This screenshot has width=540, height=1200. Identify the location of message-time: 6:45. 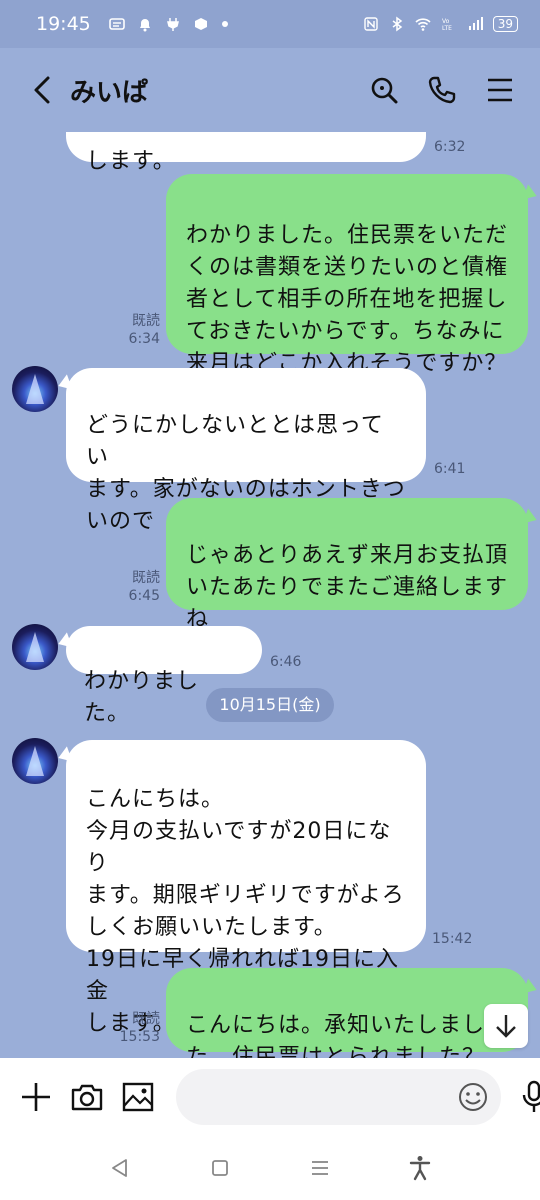
(144, 596).